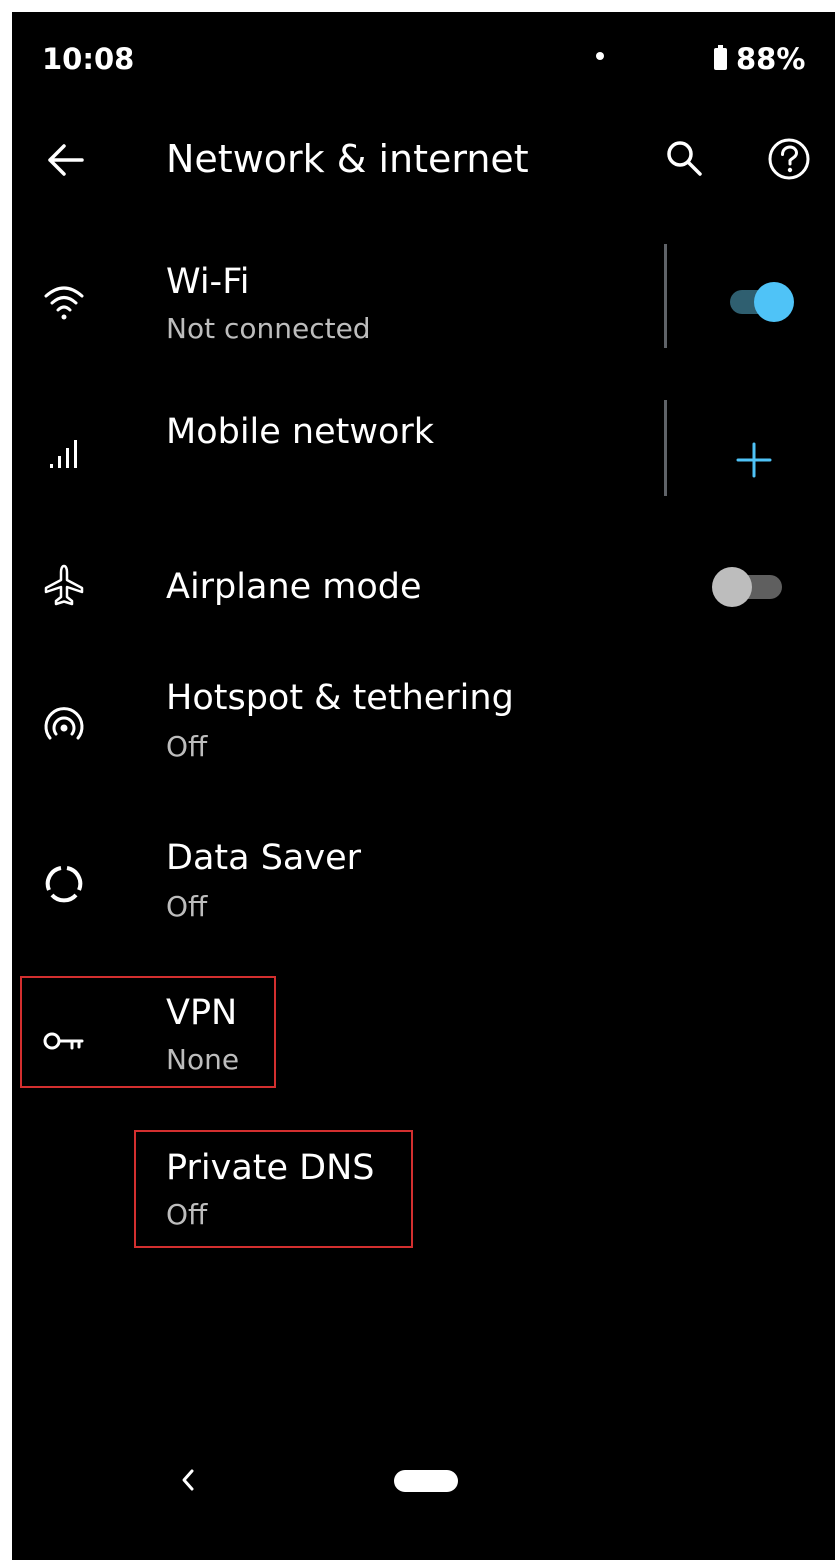 This screenshot has height=1560, width=835. I want to click on mobile-network-item: Mobile network, so click(423, 452).